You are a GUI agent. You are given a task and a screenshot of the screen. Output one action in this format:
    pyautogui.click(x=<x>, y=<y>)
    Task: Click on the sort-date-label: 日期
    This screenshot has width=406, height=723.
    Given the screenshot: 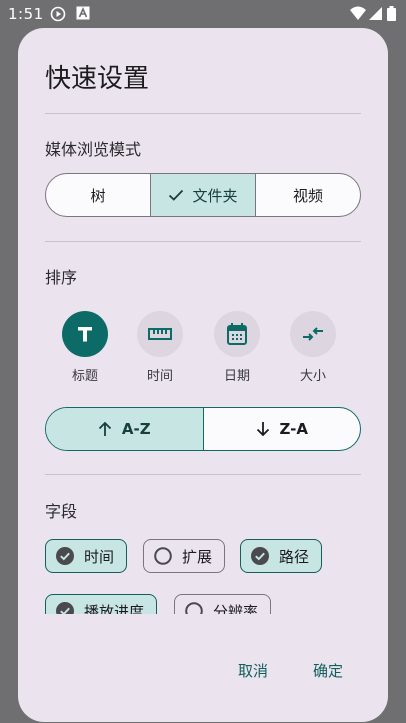 What is the action you would take?
    pyautogui.click(x=236, y=376)
    